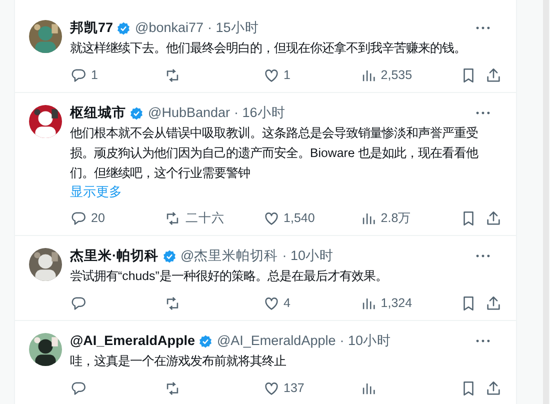 This screenshot has width=550, height=404. Describe the element at coordinates (268, 48) in the screenshot. I see `post-text: 就这样继续下去。他们最终会明白的，但现在你还拿不到我辛苦赚来的钱。` at that location.